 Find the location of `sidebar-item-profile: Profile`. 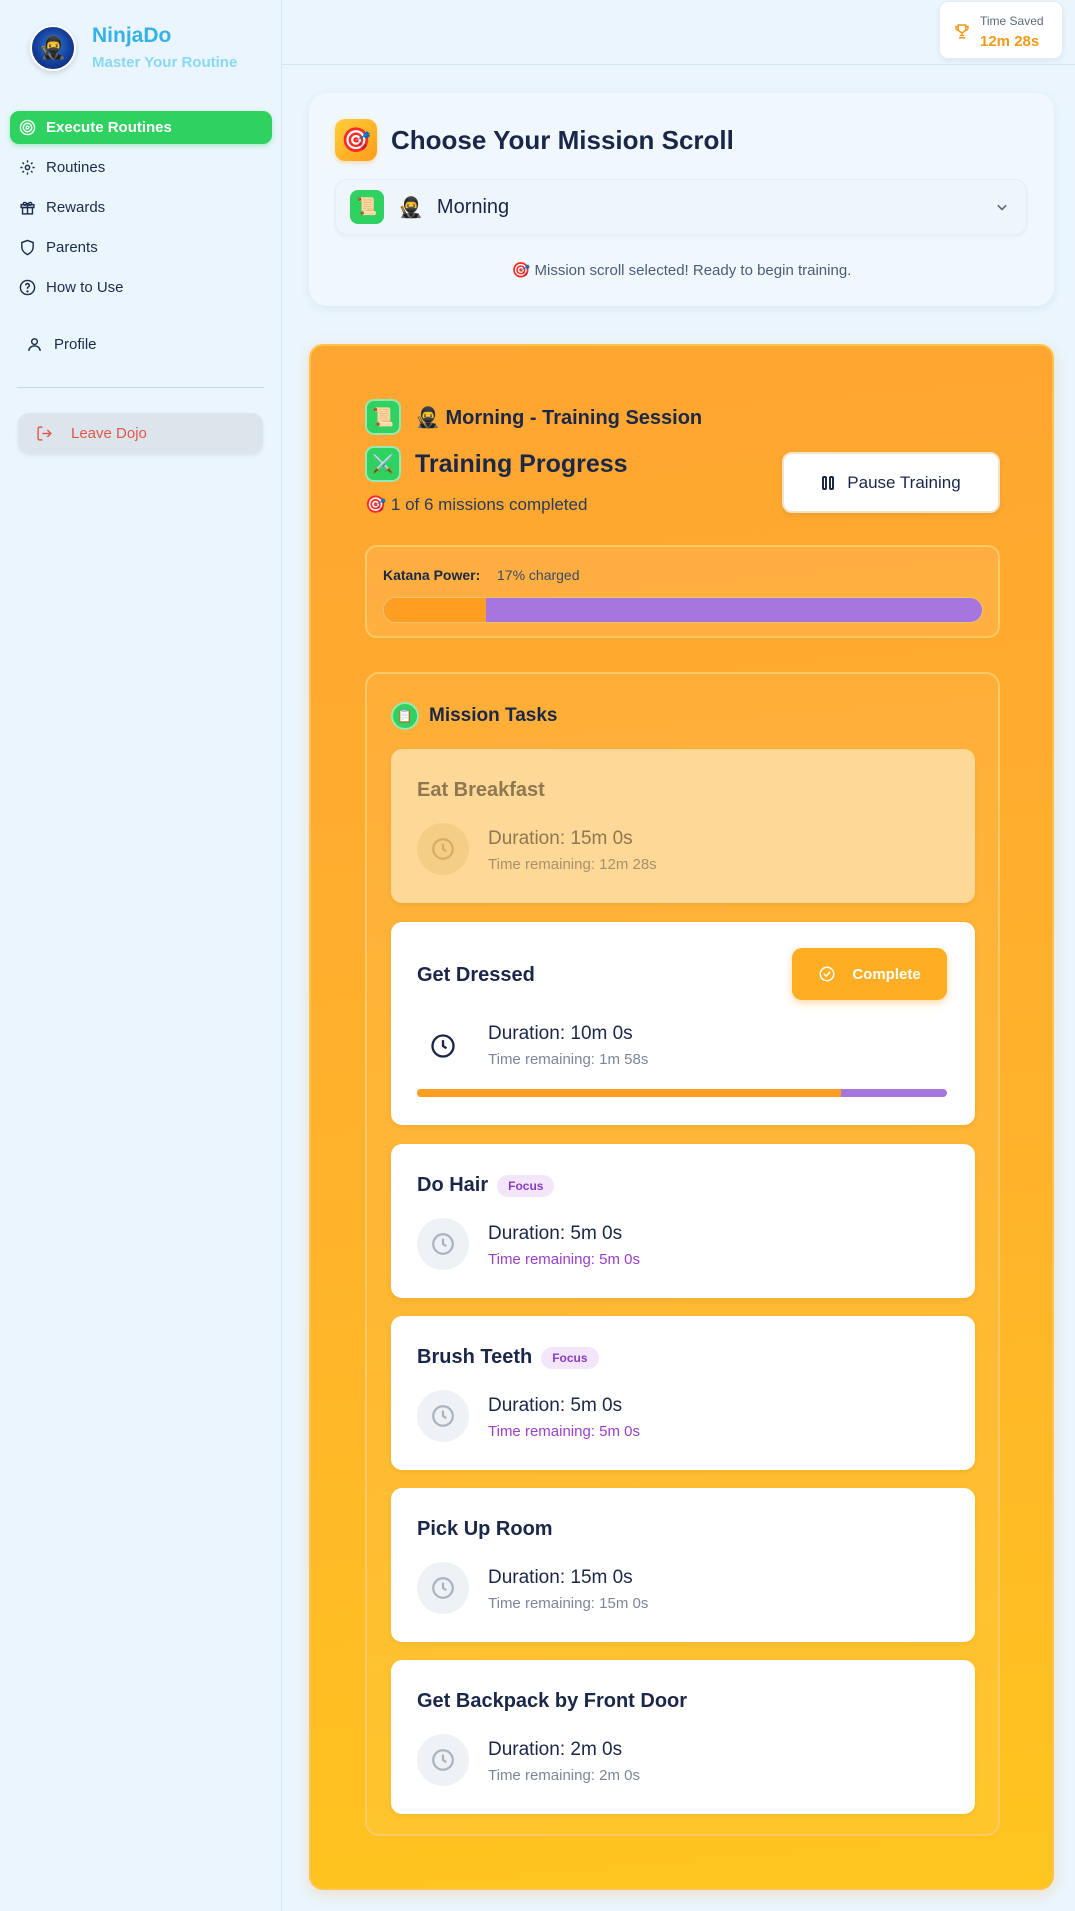

sidebar-item-profile: Profile is located at coordinates (61, 344).